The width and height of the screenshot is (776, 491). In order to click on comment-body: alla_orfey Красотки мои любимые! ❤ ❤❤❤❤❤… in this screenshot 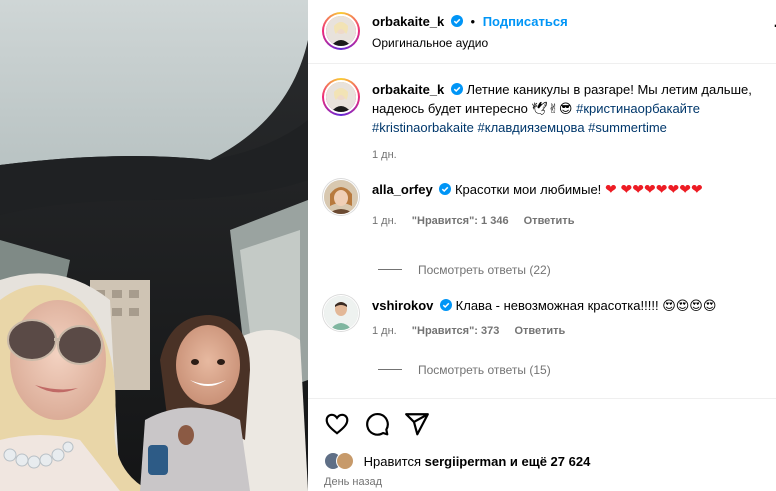, I will do `click(574, 205)`.